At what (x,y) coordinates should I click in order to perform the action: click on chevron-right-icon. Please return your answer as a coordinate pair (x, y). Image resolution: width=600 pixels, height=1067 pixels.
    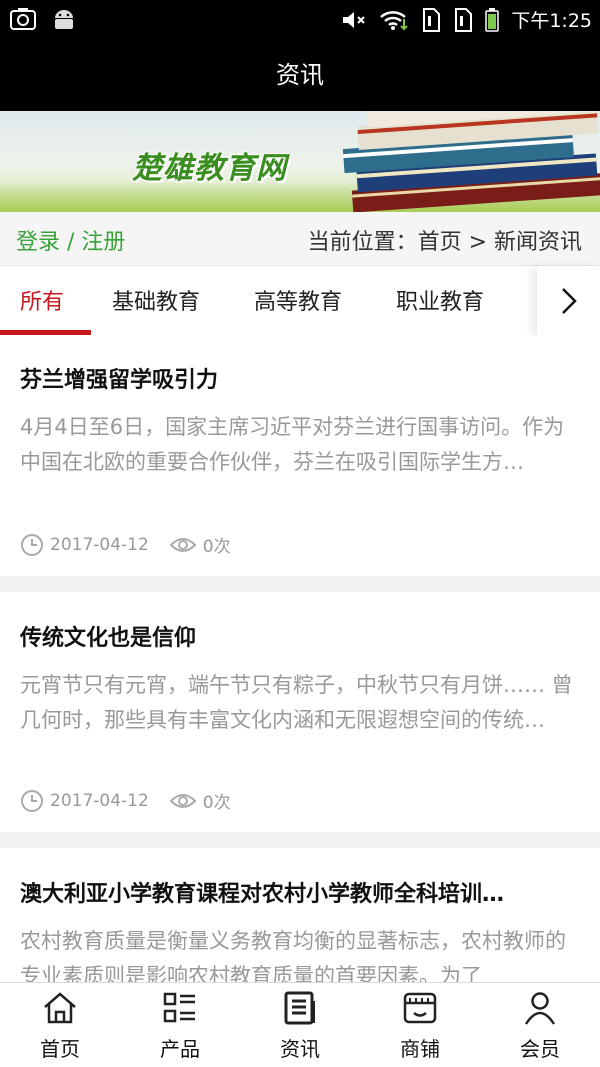
    Looking at the image, I should click on (569, 301).